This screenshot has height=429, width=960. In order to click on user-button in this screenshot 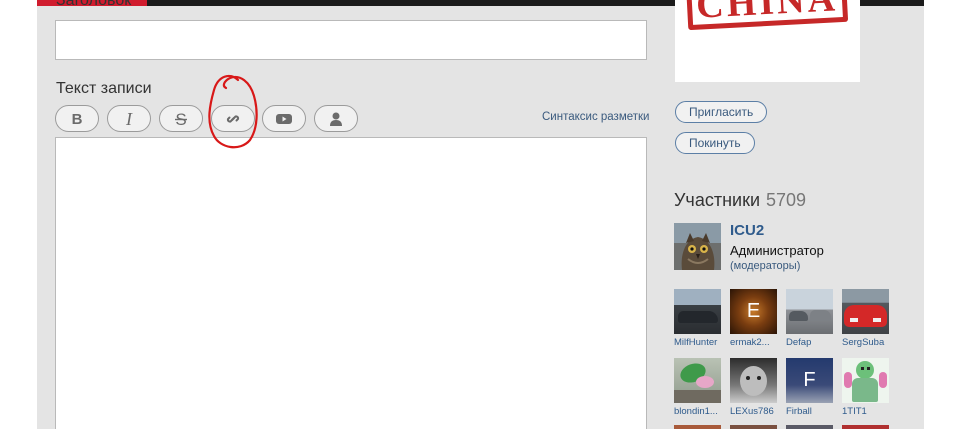, I will do `click(336, 118)`.